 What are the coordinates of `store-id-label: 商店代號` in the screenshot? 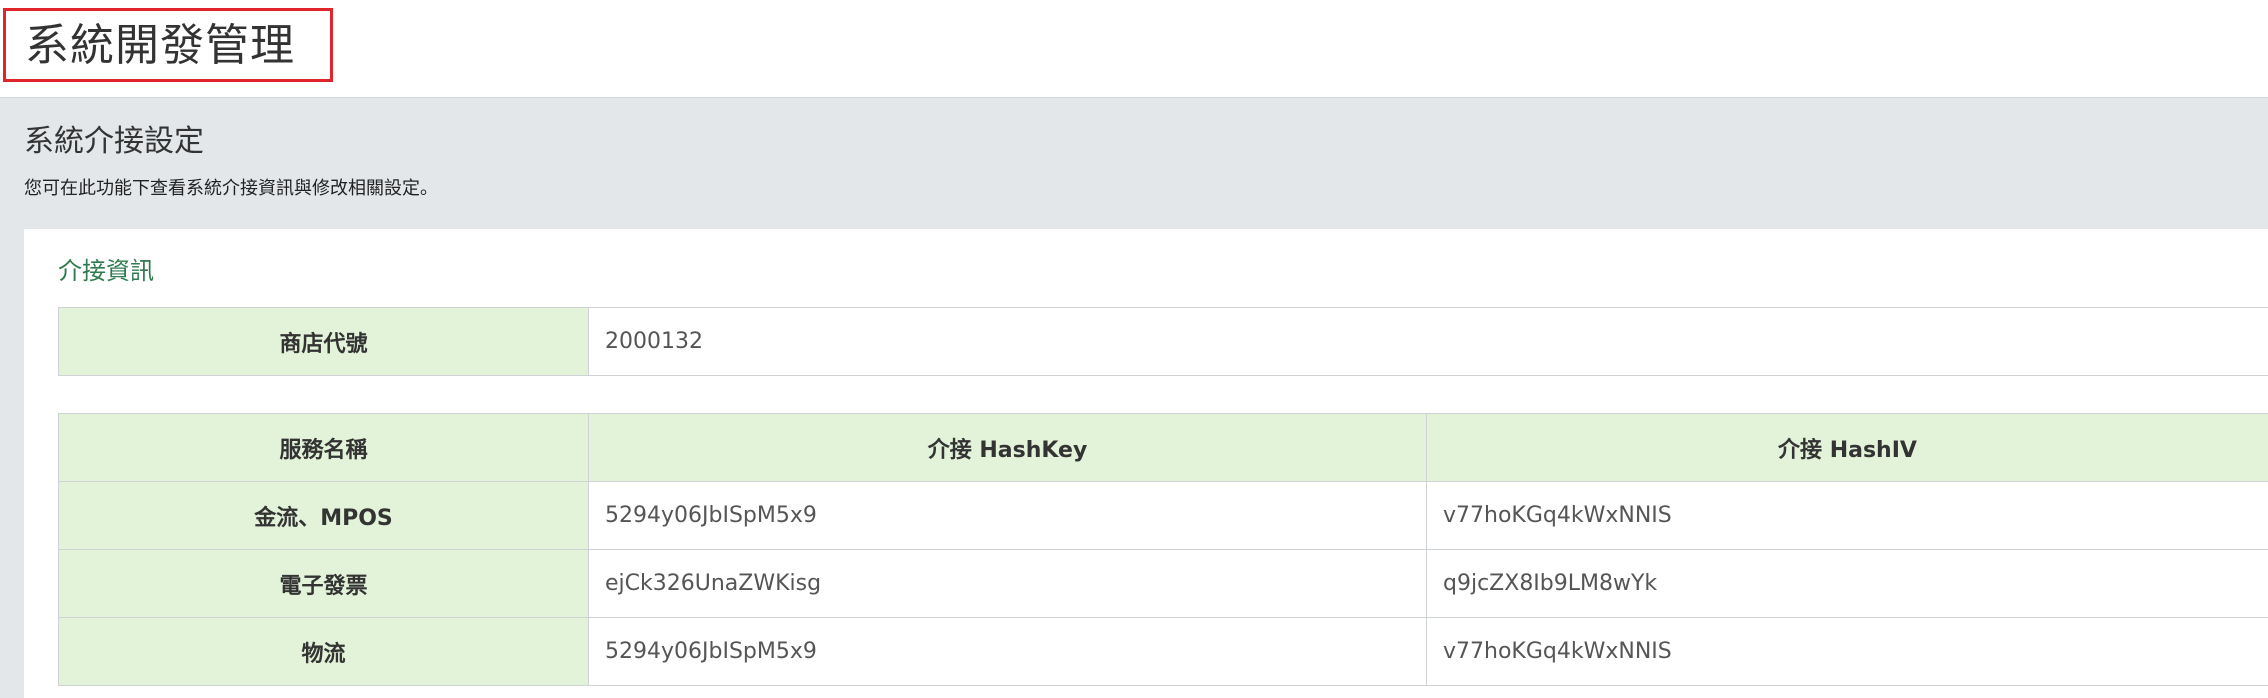 It's located at (323, 341).